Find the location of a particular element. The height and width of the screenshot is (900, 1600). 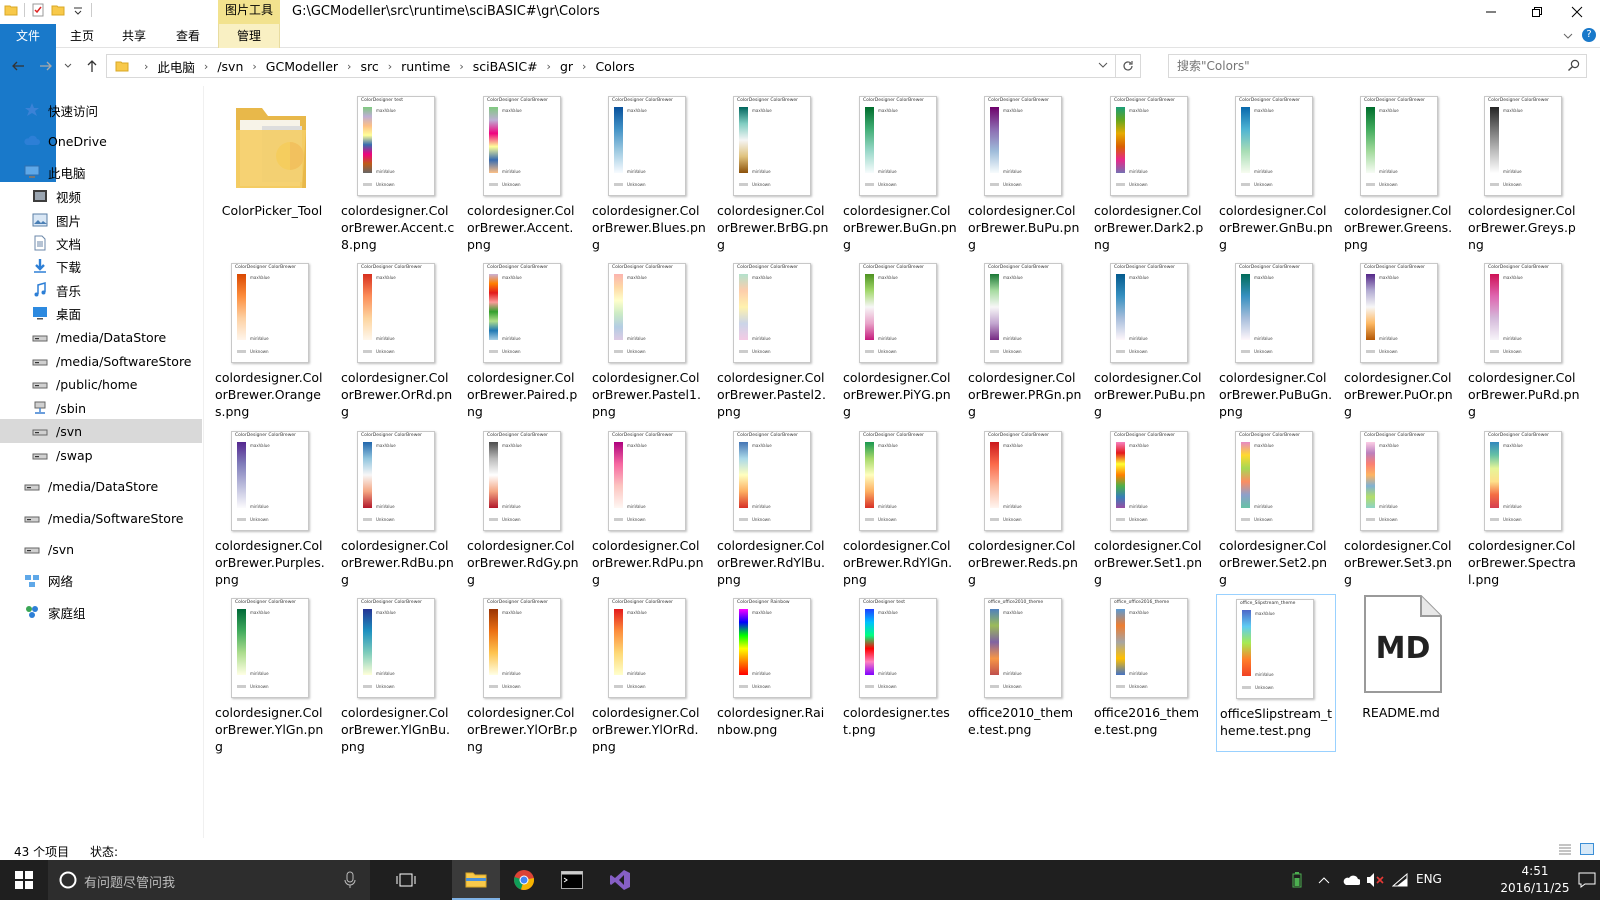

tab-view: 查看 is located at coordinates (188, 36).